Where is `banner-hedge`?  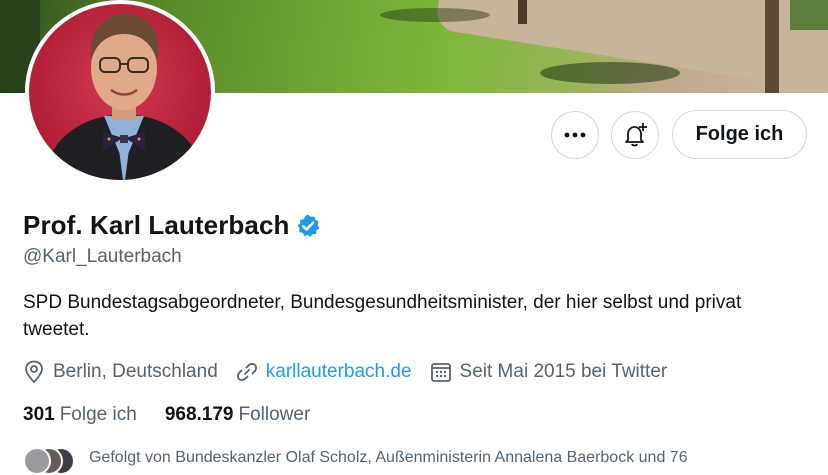
banner-hedge is located at coordinates (809, 15).